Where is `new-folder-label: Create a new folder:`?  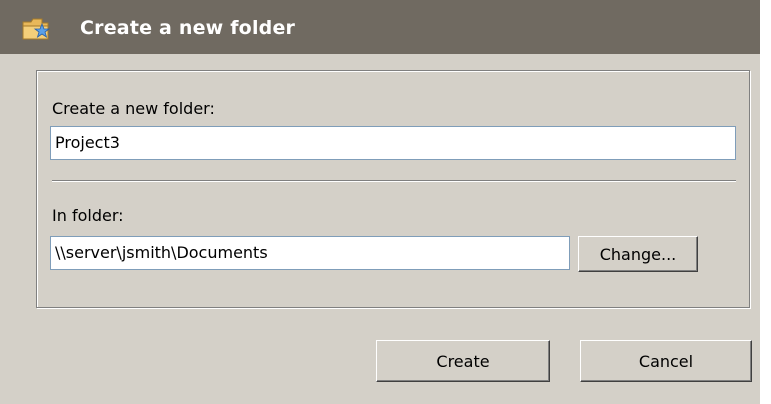
new-folder-label: Create a new folder: is located at coordinates (133, 108).